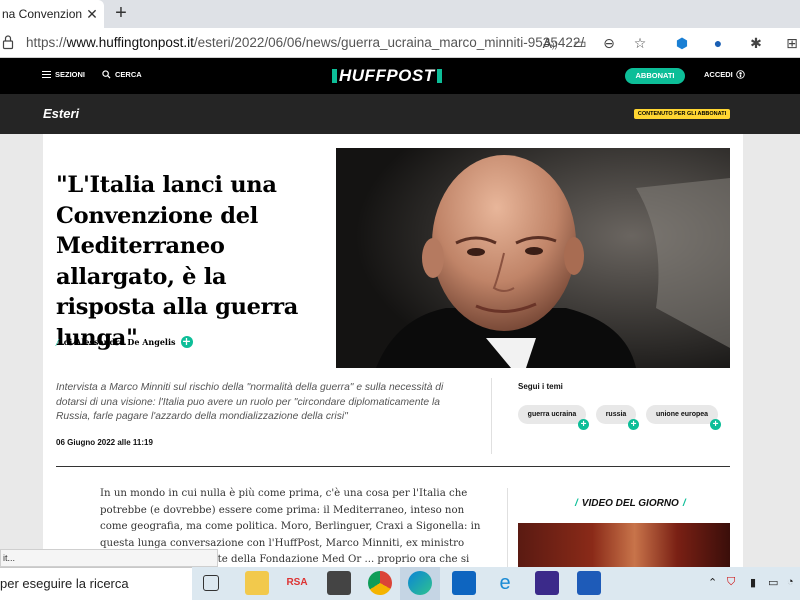 The height and width of the screenshot is (600, 800). Describe the element at coordinates (8, 42) in the screenshot. I see `lock-icon` at that location.